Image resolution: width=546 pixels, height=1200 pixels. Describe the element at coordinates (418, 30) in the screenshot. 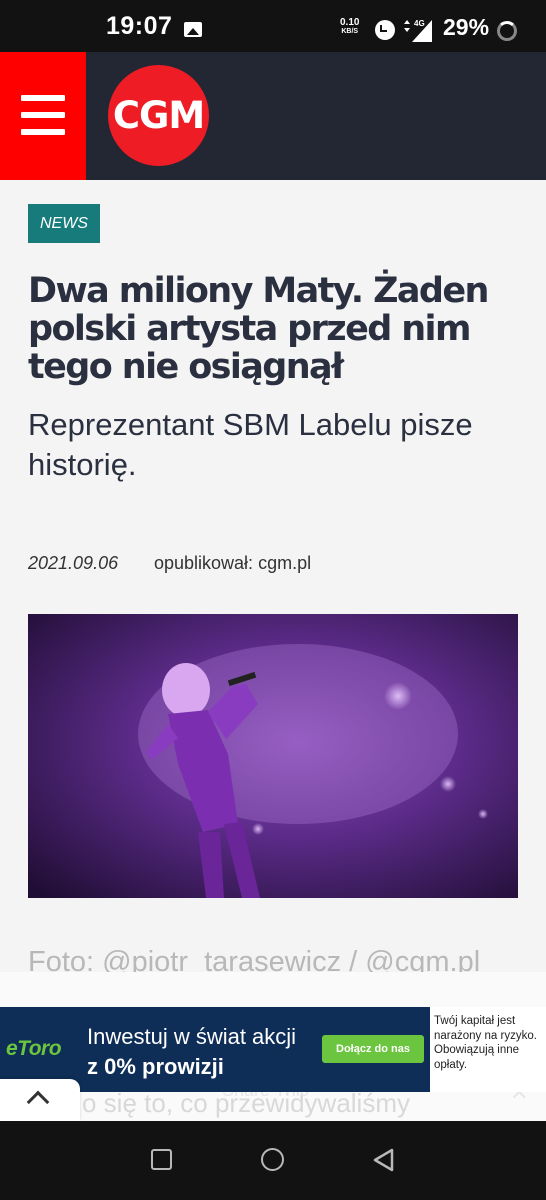

I see `signal-icon: 4G` at that location.